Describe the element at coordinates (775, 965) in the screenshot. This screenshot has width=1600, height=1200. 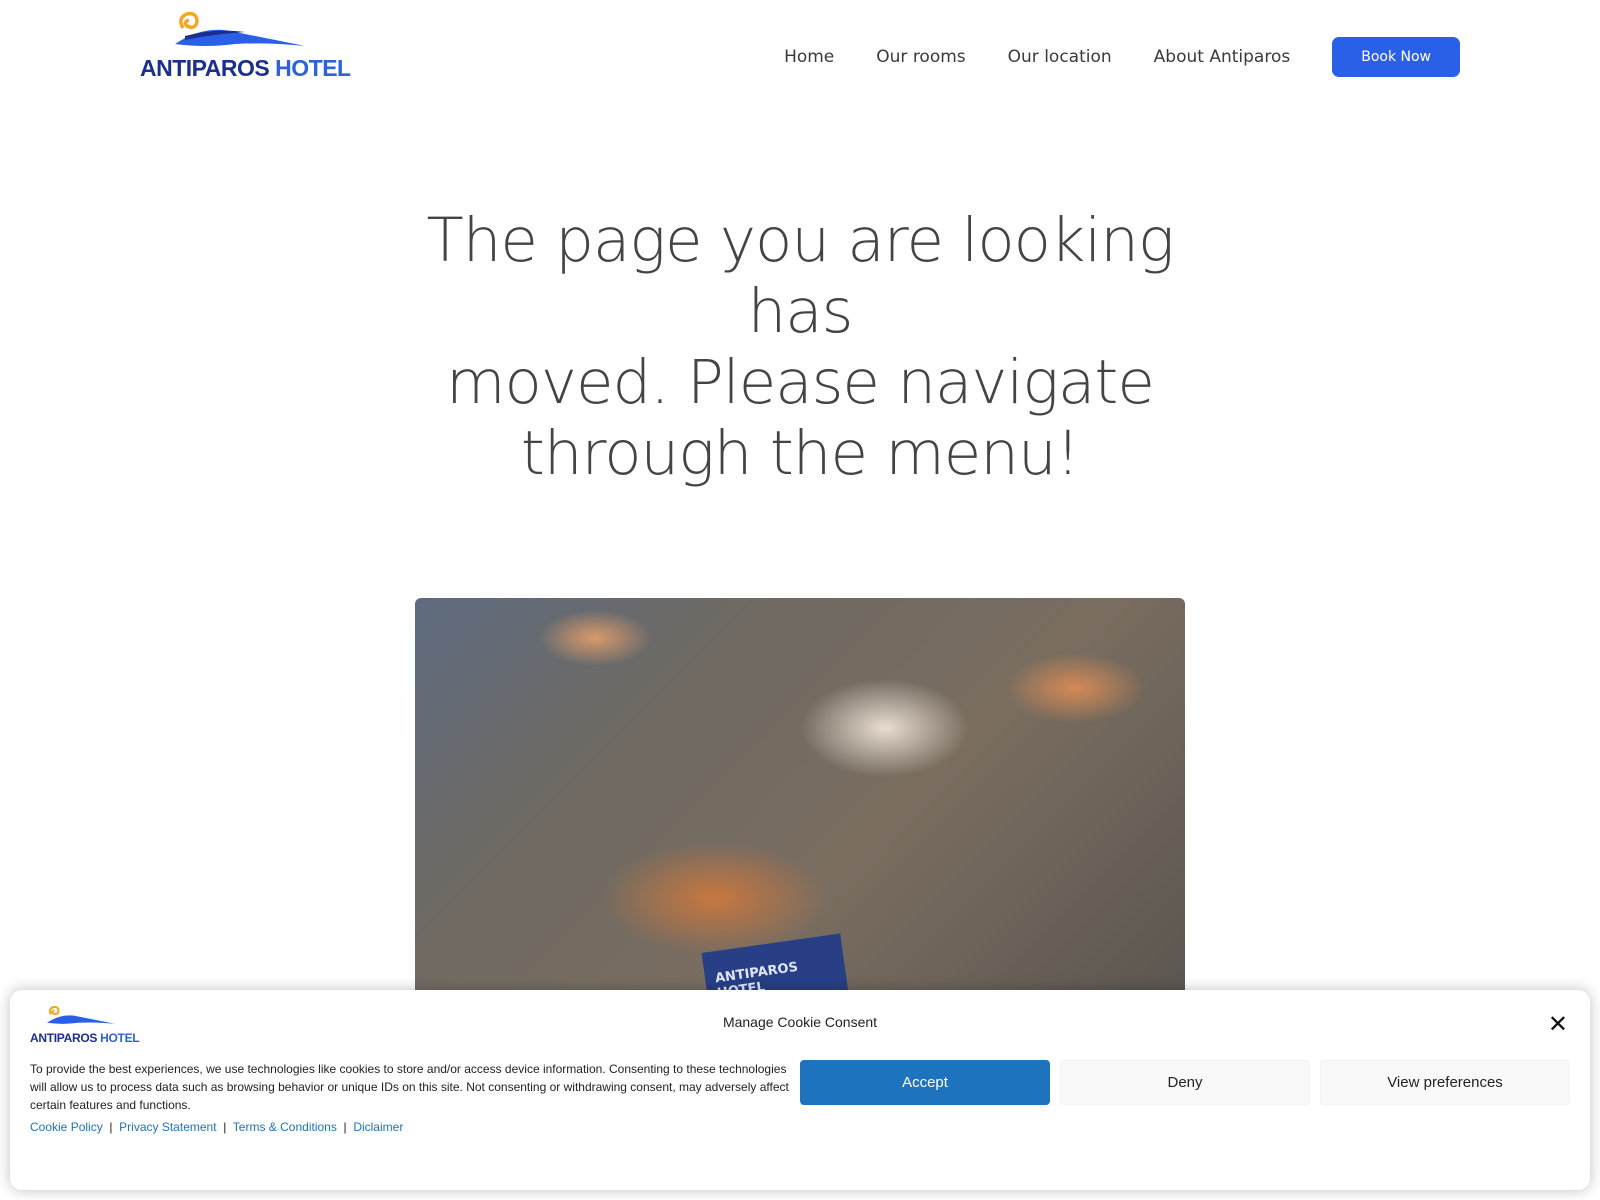
I see `photo-hotel-card: ANTIPAROS HOTEL` at that location.